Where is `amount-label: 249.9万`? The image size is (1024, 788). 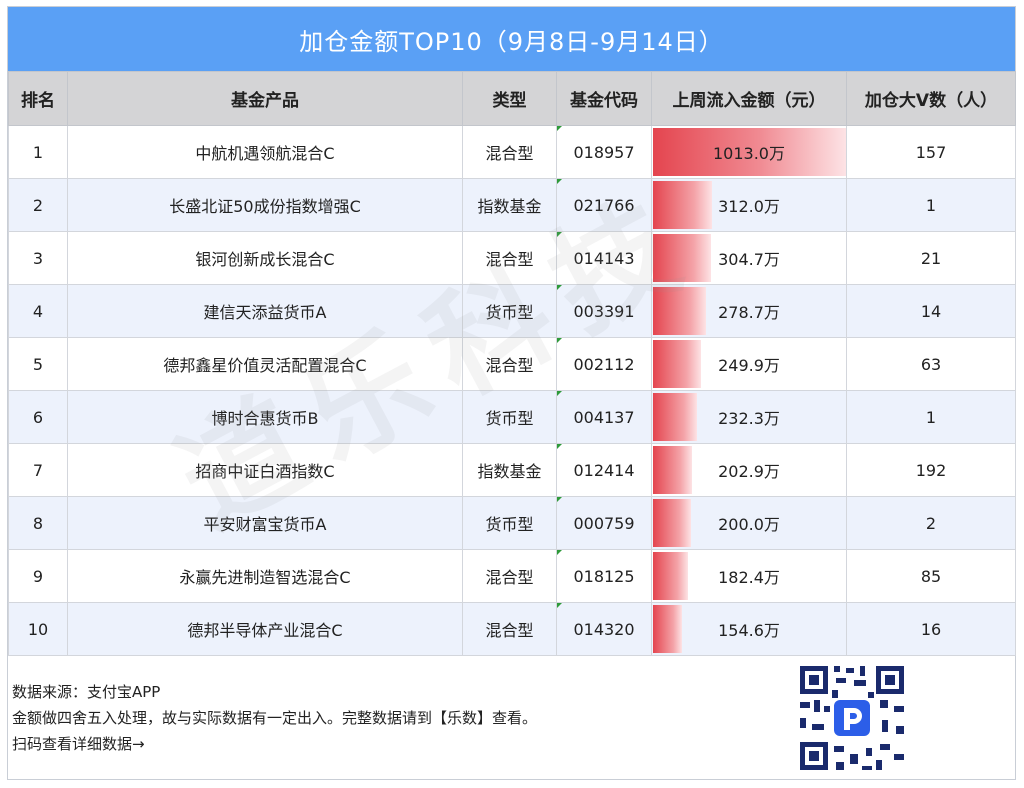 amount-label: 249.9万 is located at coordinates (749, 365).